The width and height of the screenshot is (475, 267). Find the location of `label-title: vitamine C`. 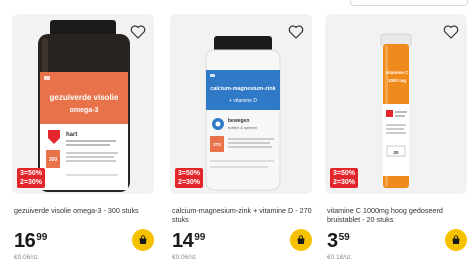

label-title: vitamine C is located at coordinates (398, 72).